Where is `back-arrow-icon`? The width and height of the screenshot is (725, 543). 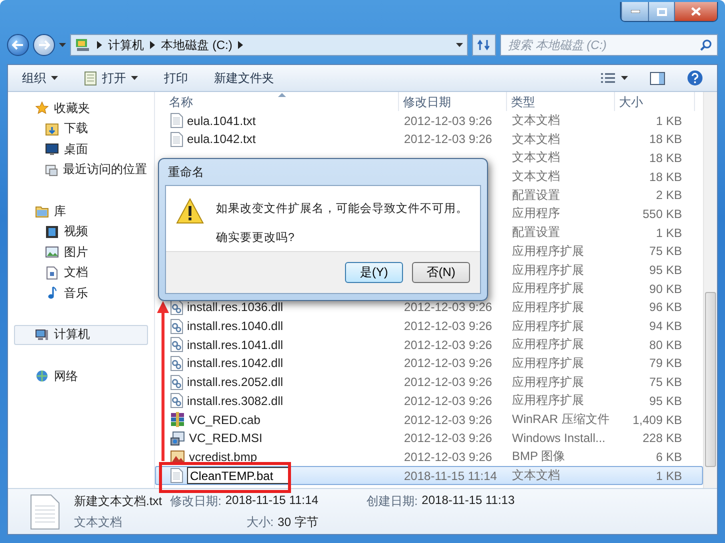 back-arrow-icon is located at coordinates (18, 45).